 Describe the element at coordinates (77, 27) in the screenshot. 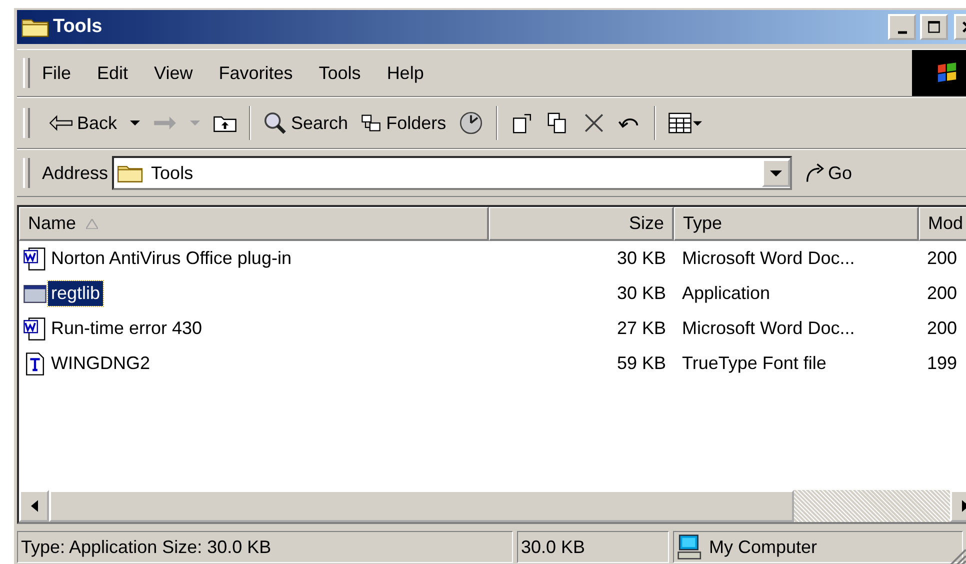

I see `window-title: Tools` at that location.